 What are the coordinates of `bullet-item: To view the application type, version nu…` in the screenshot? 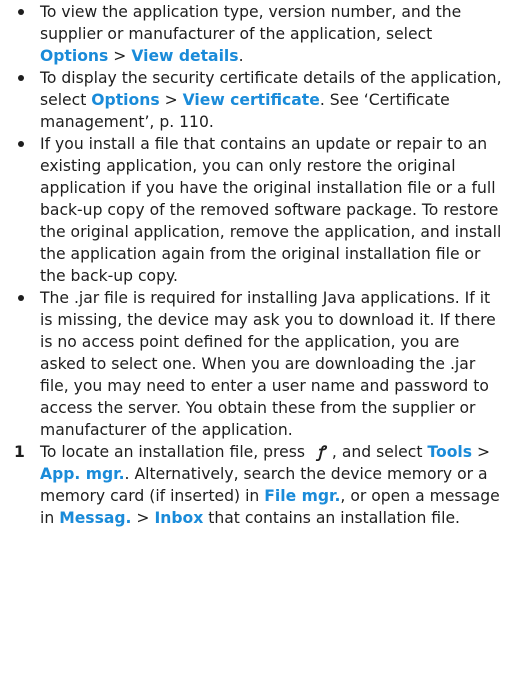 It's located at (258, 34).